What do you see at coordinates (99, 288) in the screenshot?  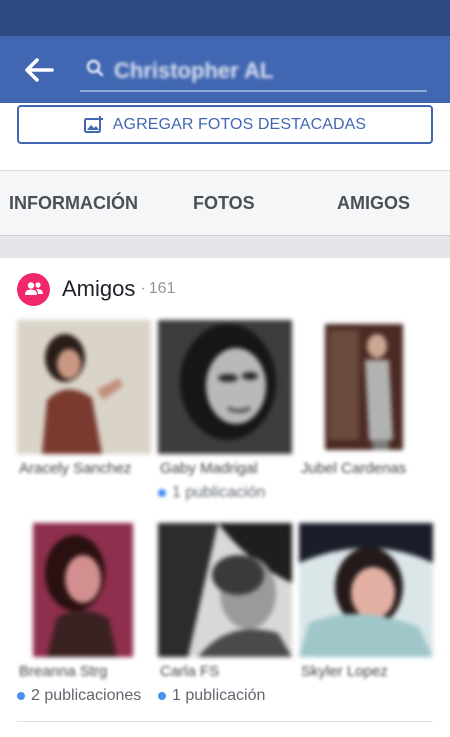 I see `friends-title: Amigos` at bounding box center [99, 288].